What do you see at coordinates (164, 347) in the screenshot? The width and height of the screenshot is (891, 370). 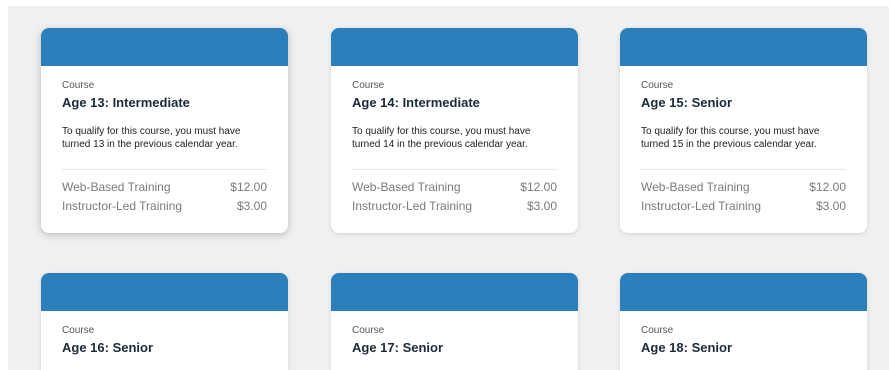 I see `card-title: Age 16: Senior` at bounding box center [164, 347].